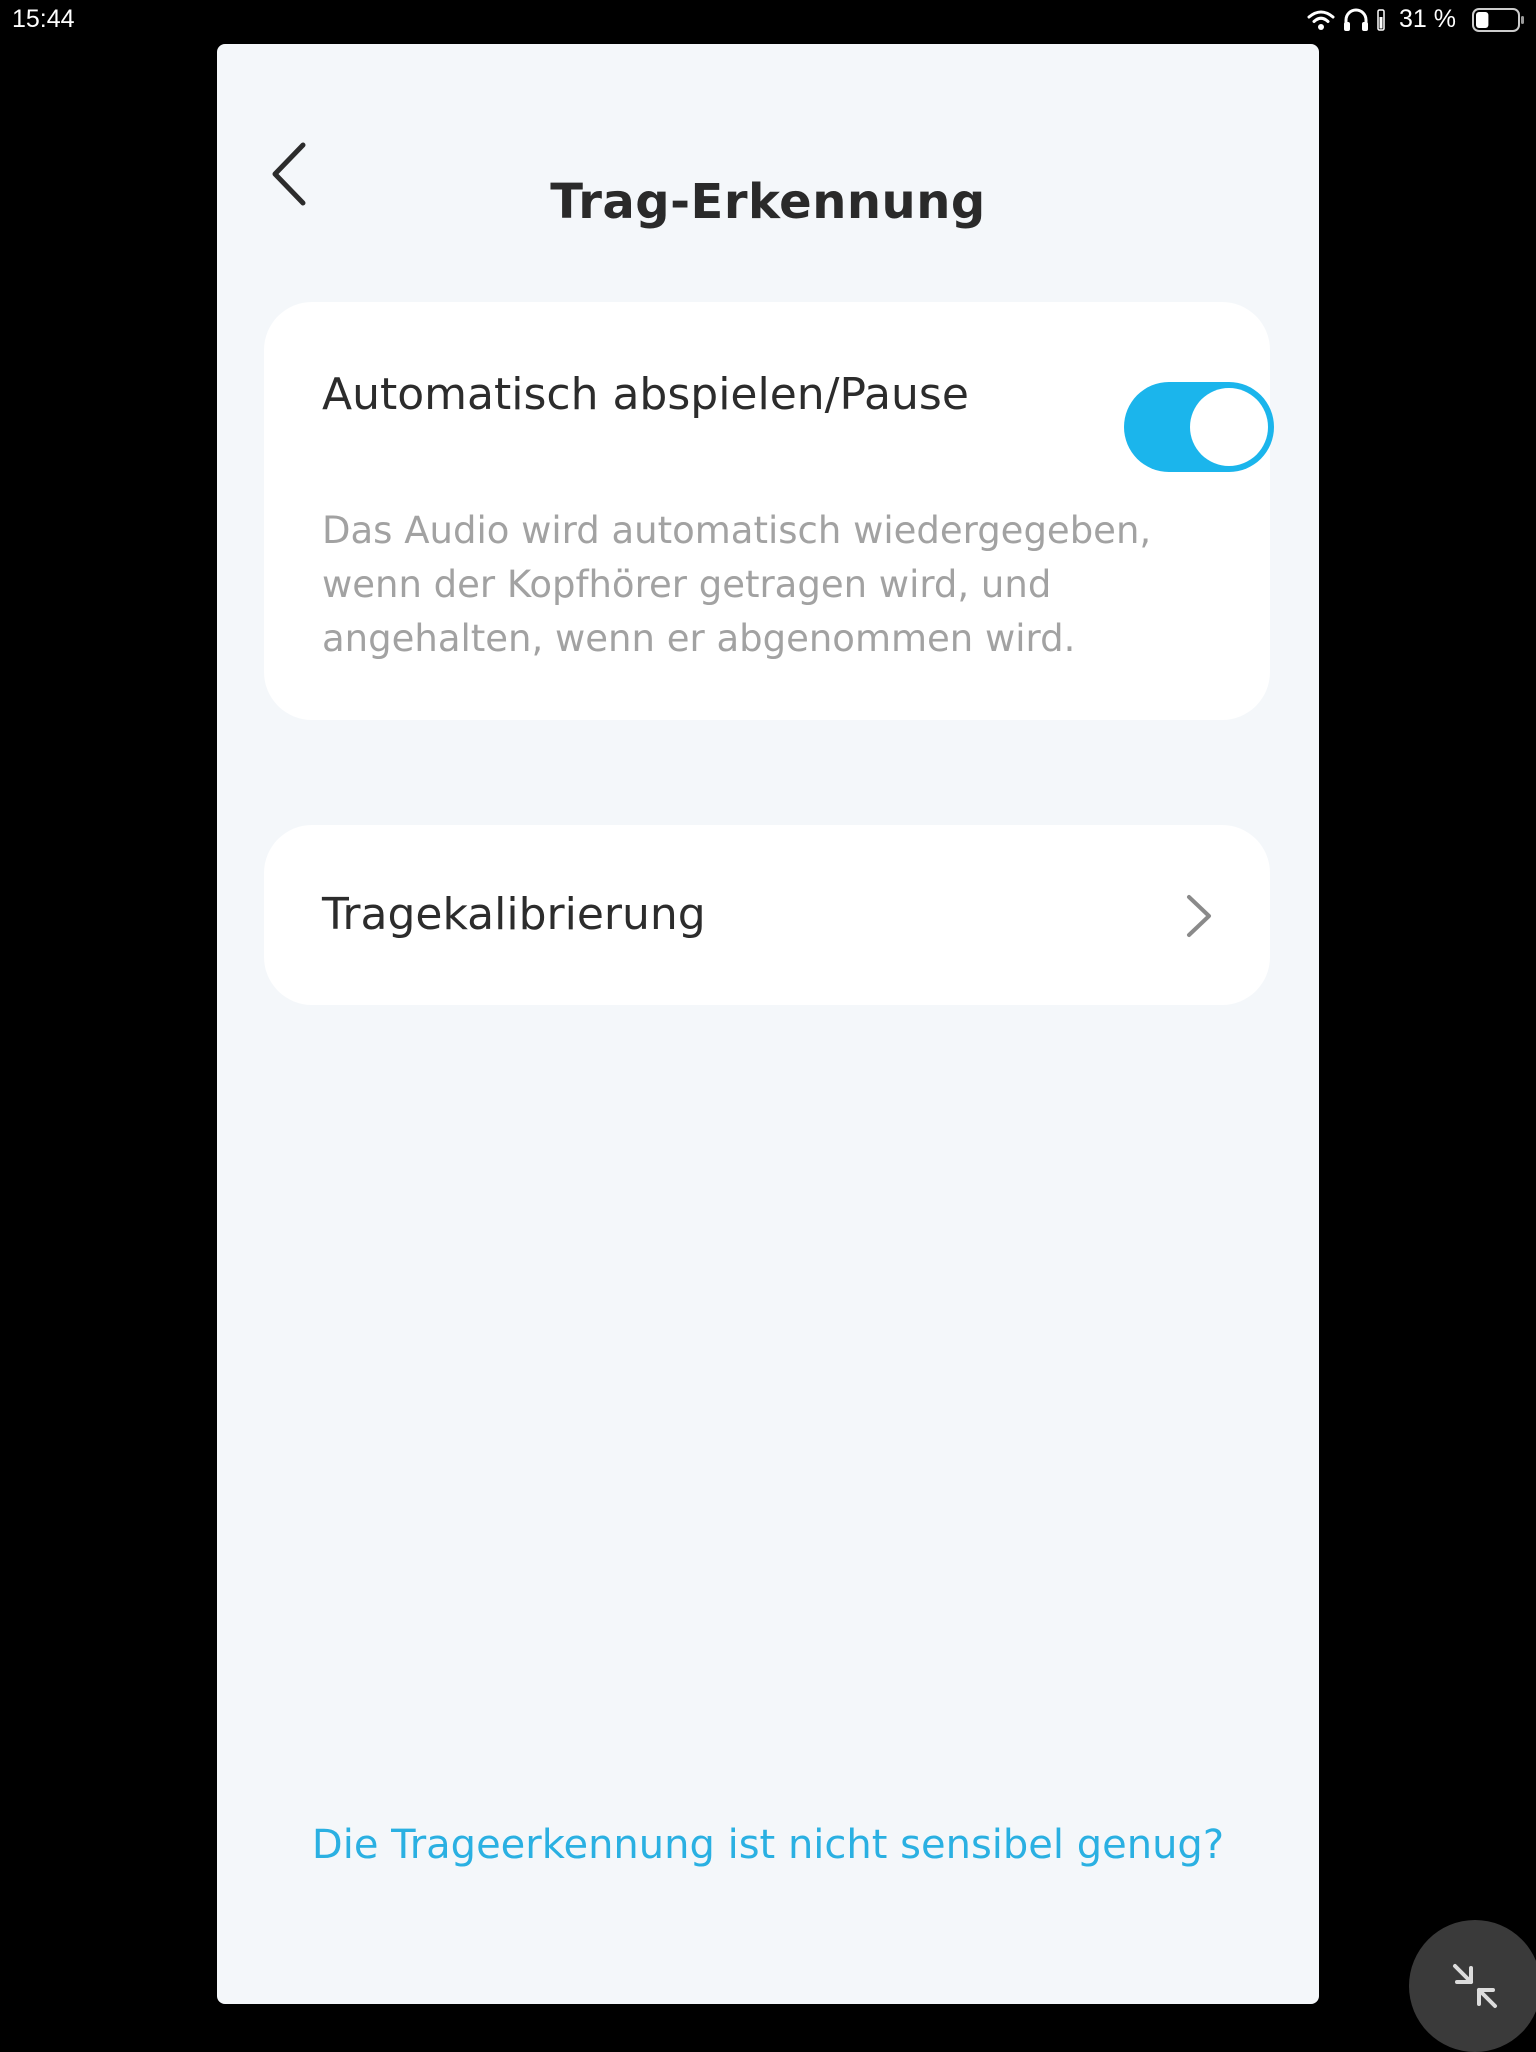  What do you see at coordinates (1475, 1986) in the screenshot?
I see `collapse-arrows-icon` at bounding box center [1475, 1986].